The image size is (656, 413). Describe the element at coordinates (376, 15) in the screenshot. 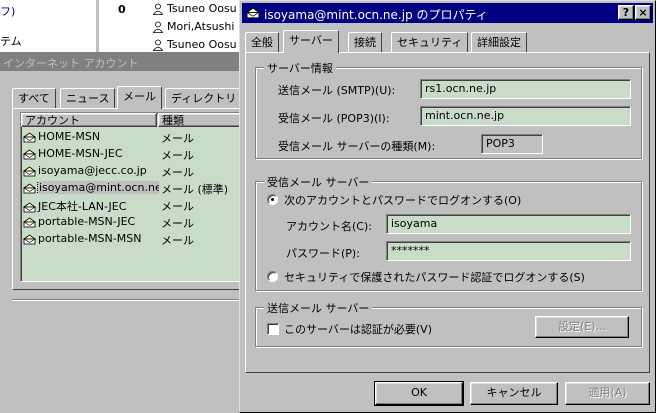

I see `dialog-title: isoyama@mint.ocn.ne.jp のプロパティ` at that location.